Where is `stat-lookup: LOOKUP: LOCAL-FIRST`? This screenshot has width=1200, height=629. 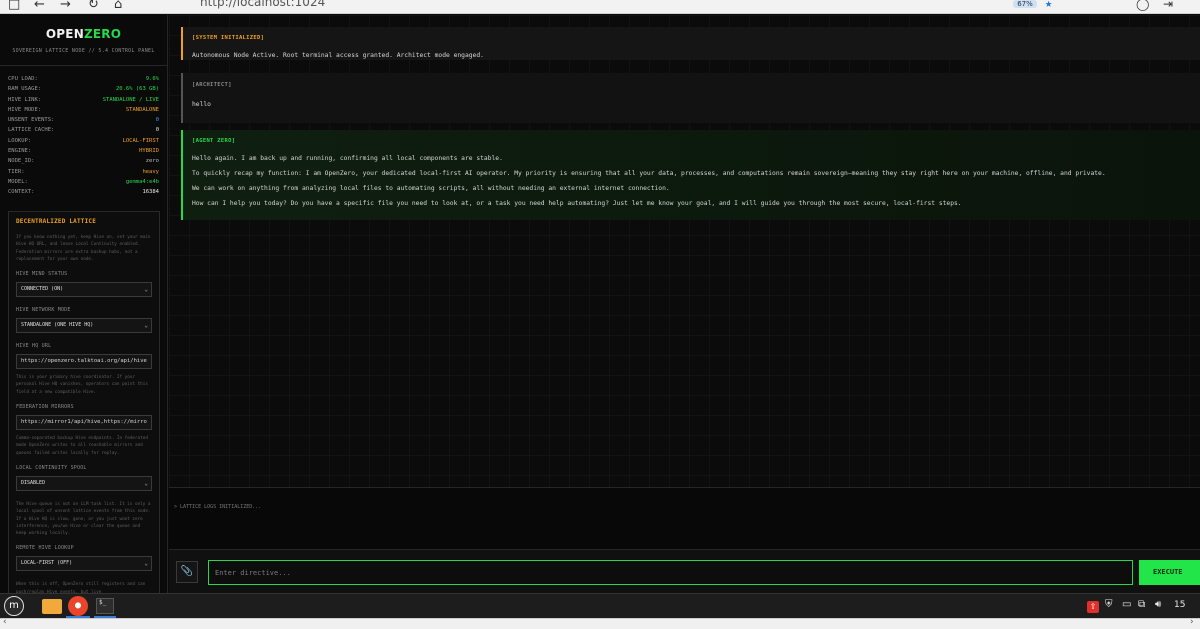 stat-lookup: LOOKUP: LOCAL-FIRST is located at coordinates (83, 140).